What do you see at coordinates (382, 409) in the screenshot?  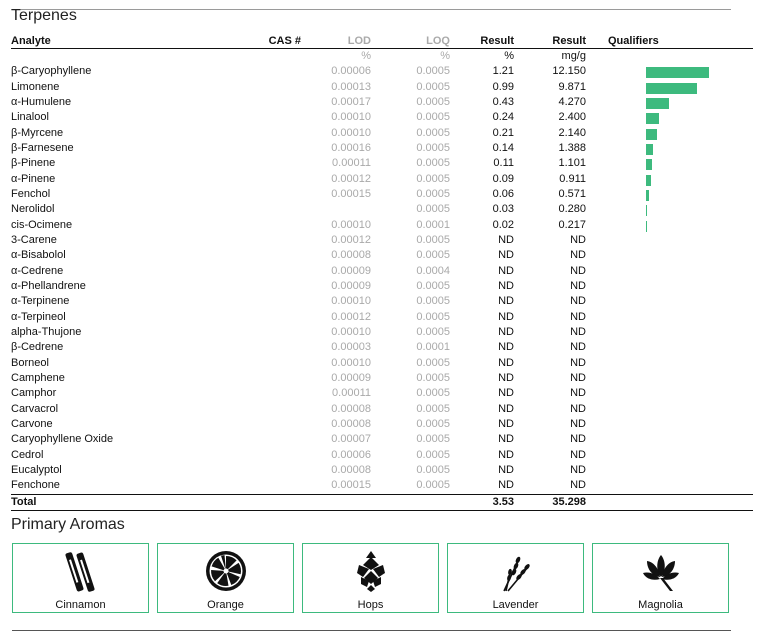 I see `table-row: Carvacrol 0.00008 0.0005 ND ND` at bounding box center [382, 409].